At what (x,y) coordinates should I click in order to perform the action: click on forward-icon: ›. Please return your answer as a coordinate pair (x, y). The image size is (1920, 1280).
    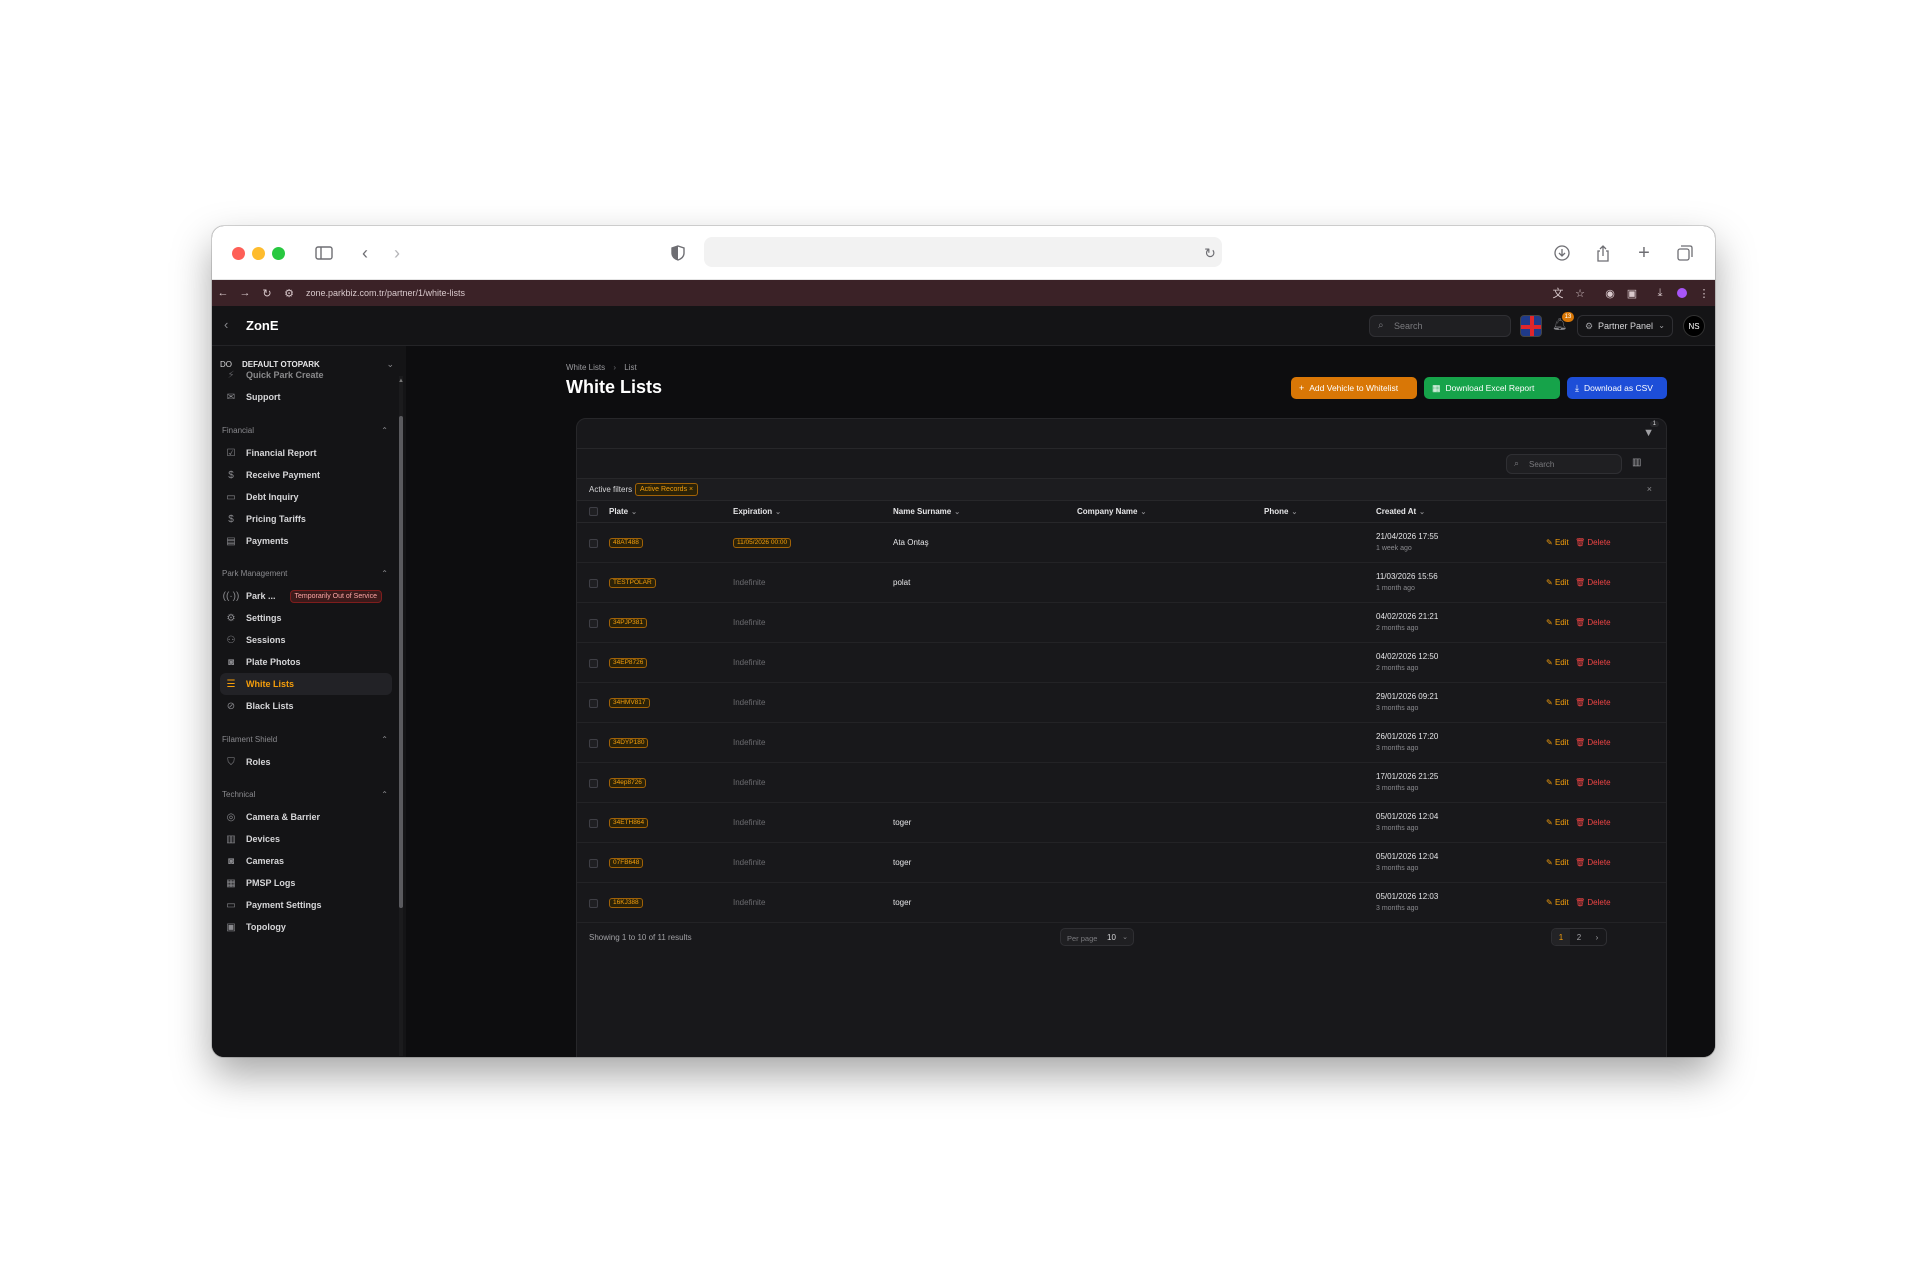
    Looking at the image, I should click on (397, 253).